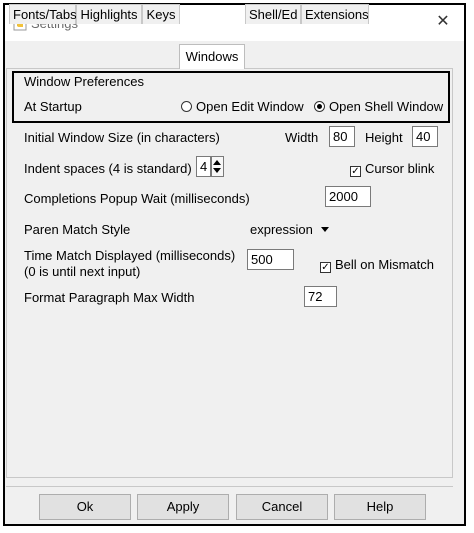  What do you see at coordinates (161, 14) in the screenshot?
I see `tab-keys: Keys` at bounding box center [161, 14].